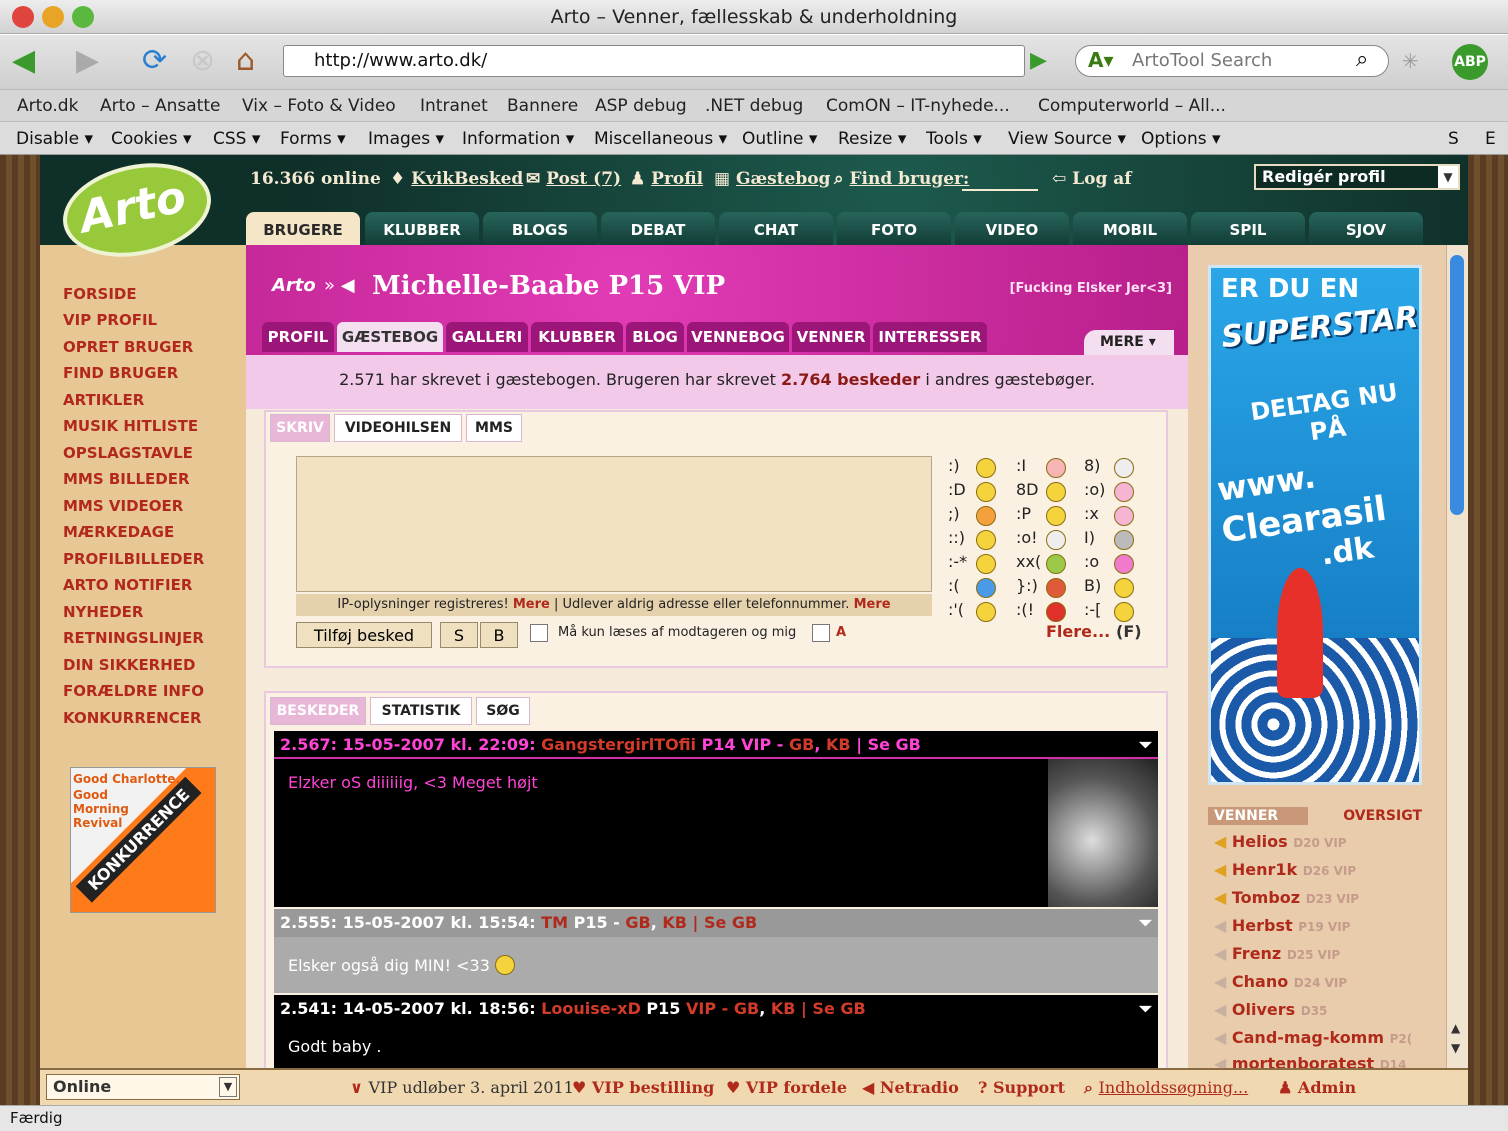 This screenshot has width=1508, height=1131. I want to click on dev-menu-cookies: Cookies ▾, so click(151, 139).